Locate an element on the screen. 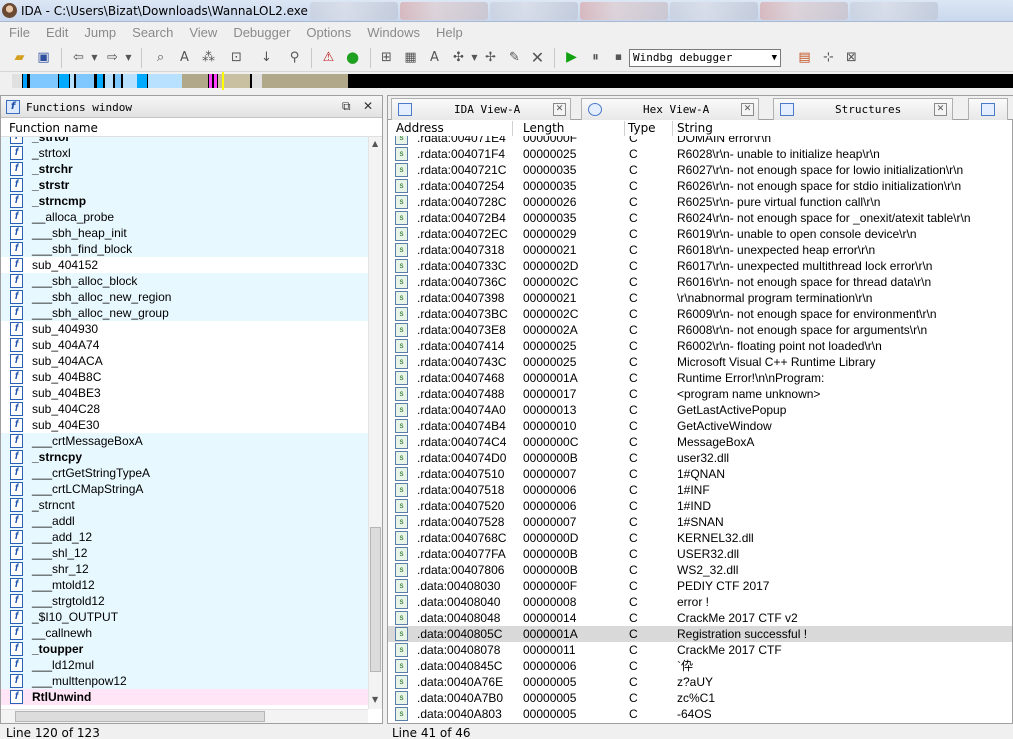 The height and width of the screenshot is (739, 1013). make-struct-icon: ✢ is located at coordinates (490, 57).